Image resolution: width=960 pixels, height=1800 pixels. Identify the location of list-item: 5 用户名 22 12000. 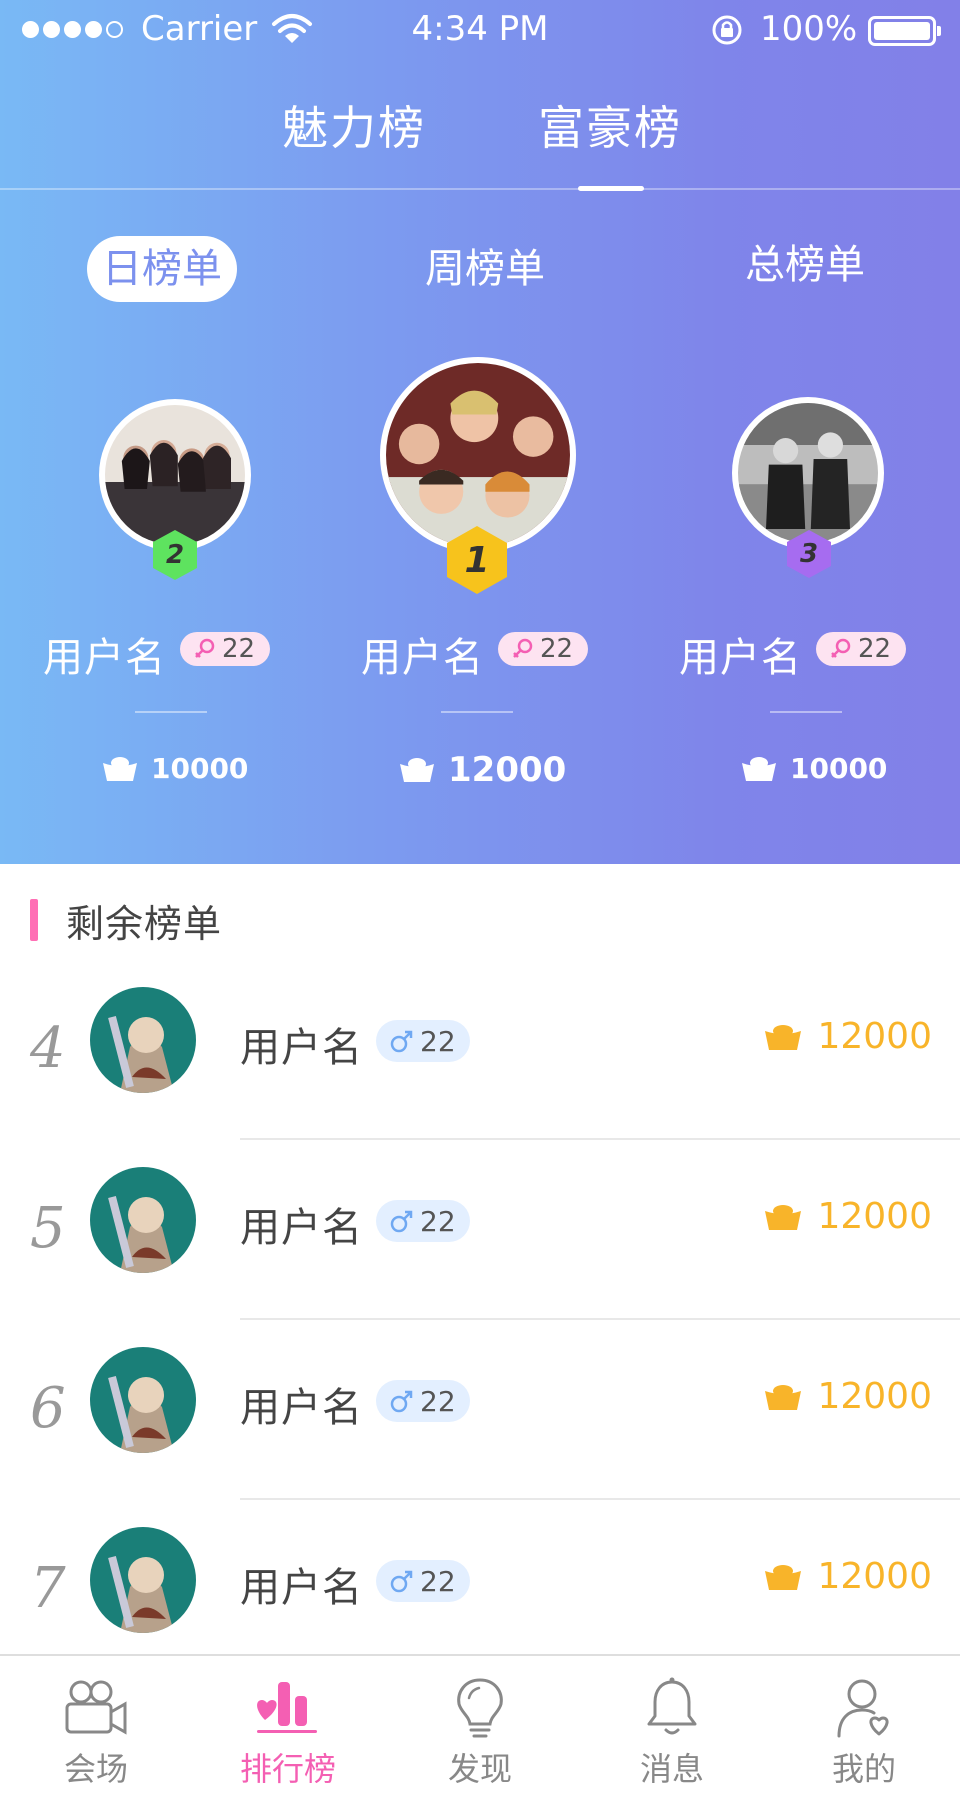
(480, 1230).